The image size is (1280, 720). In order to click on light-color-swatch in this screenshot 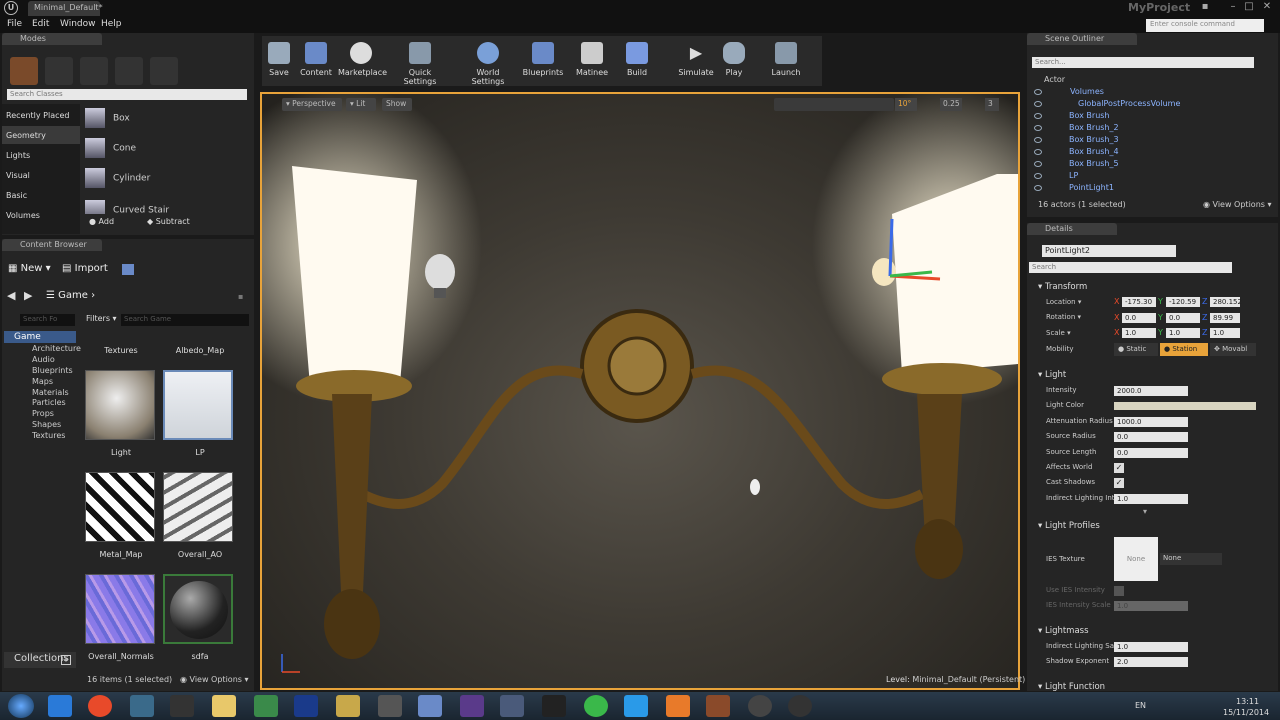, I will do `click(1185, 406)`.